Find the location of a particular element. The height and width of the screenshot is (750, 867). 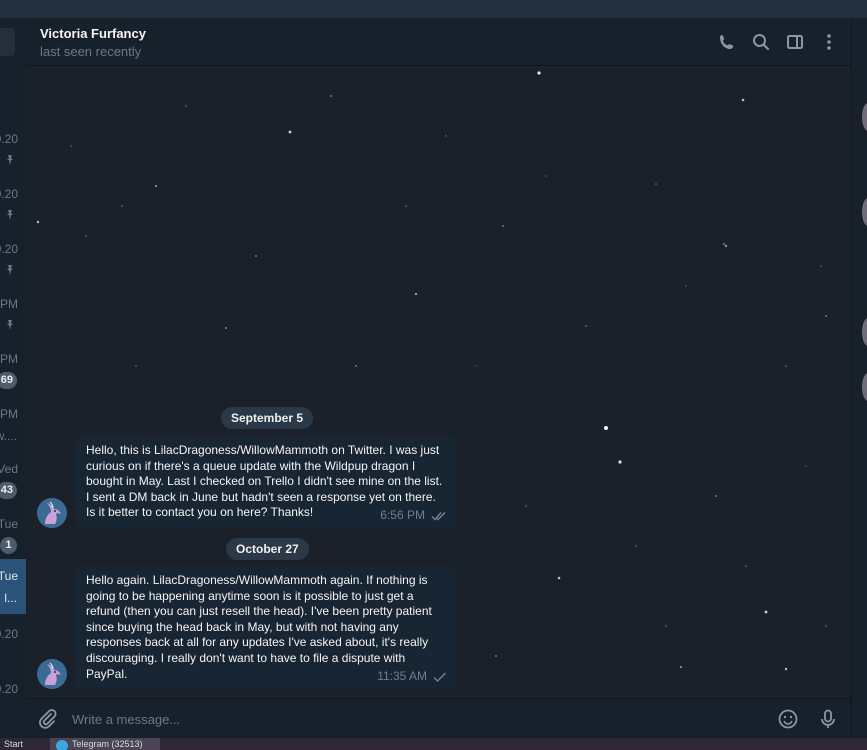

single-check-icon is located at coordinates (440, 677).